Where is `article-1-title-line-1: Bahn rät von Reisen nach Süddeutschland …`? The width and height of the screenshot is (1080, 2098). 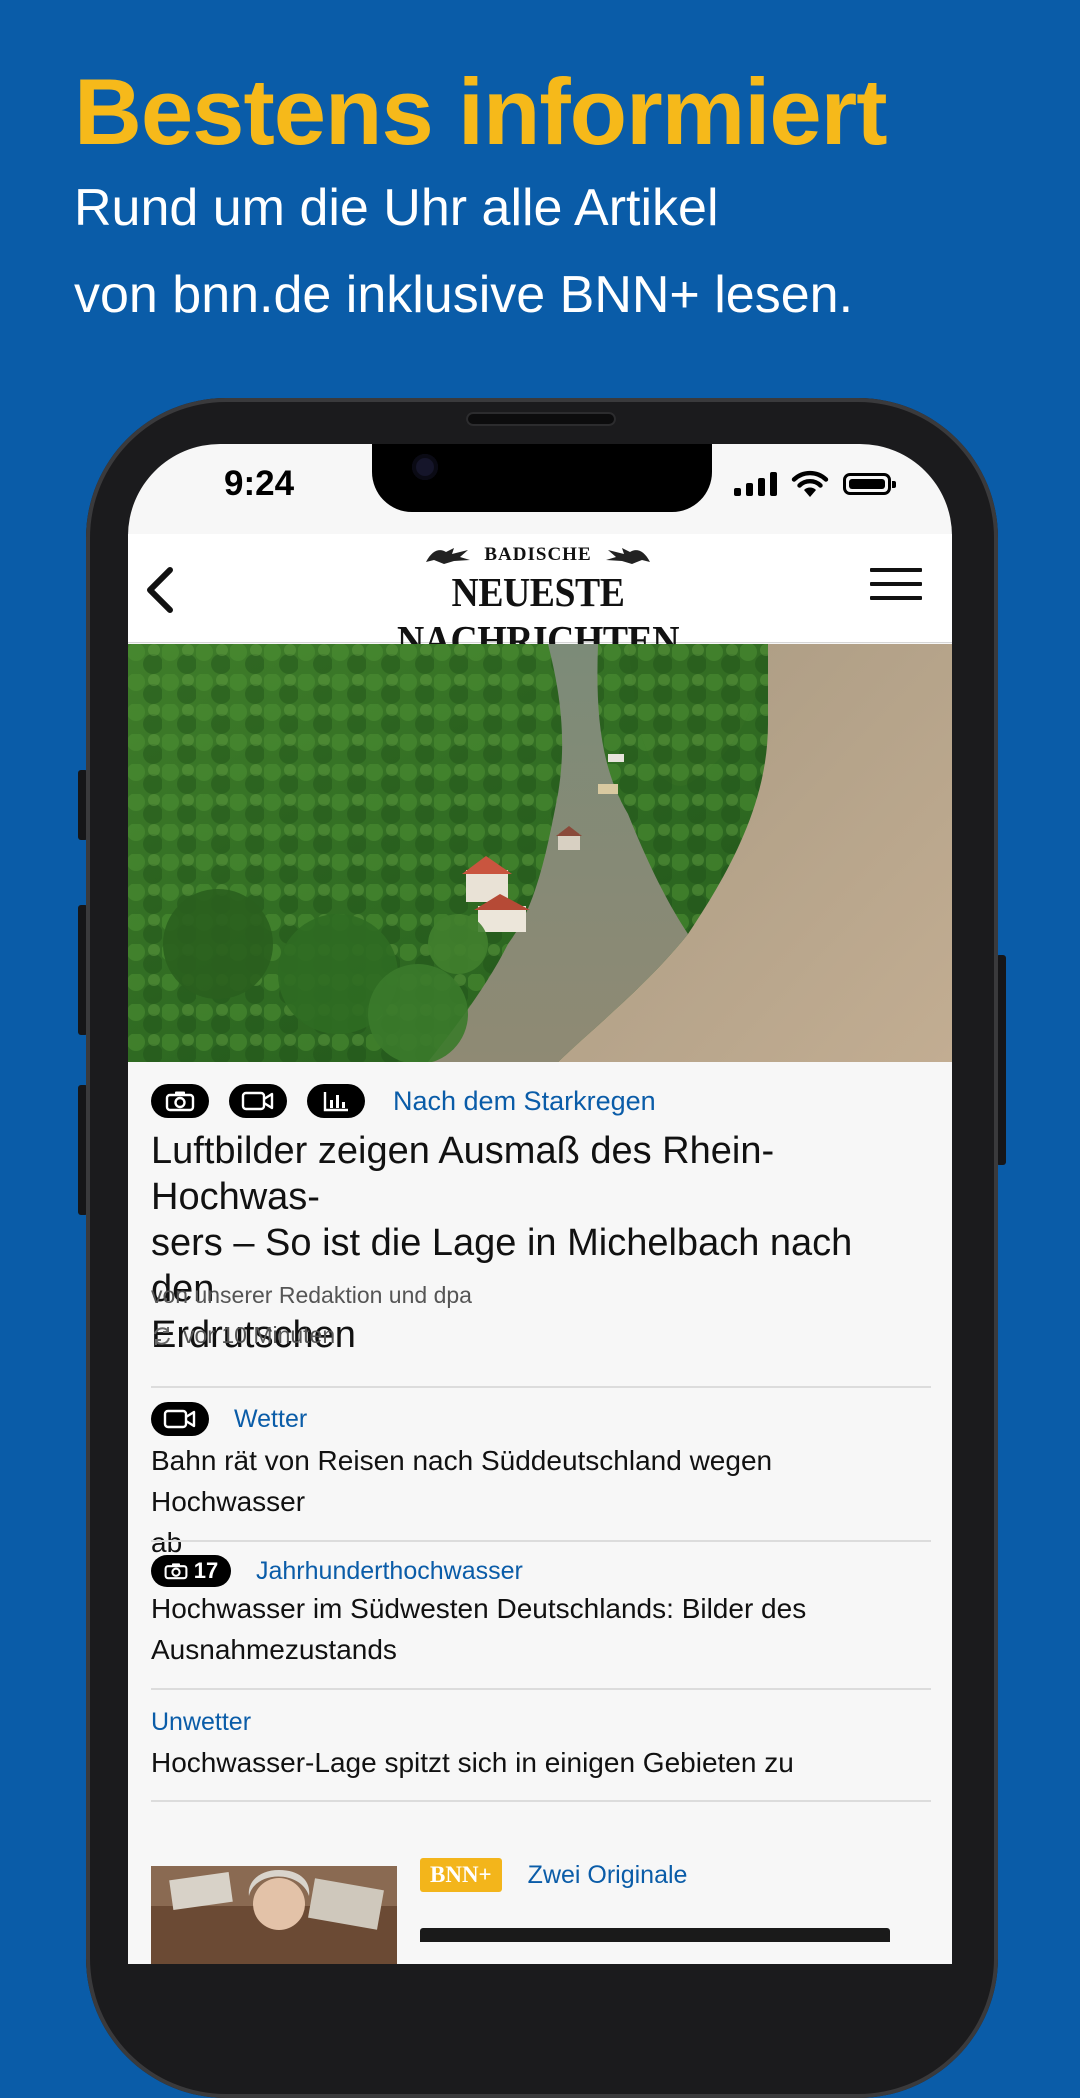 article-1-title-line-1: Bahn rät von Reisen nach Süddeutschland … is located at coordinates (462, 1481).